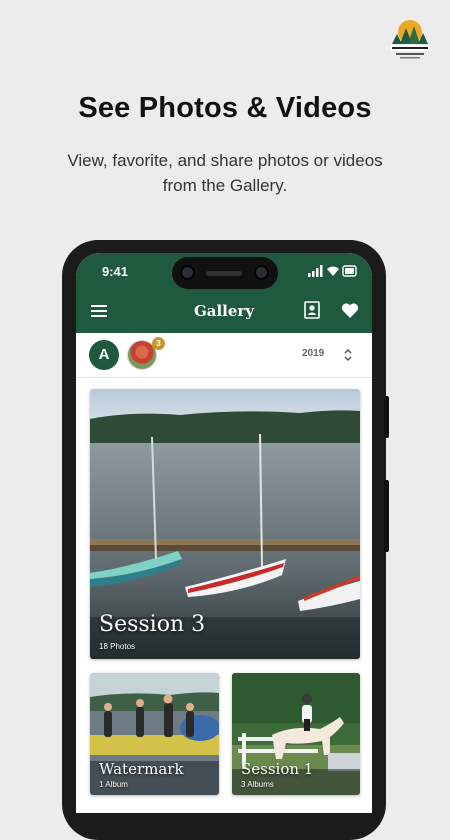 The image size is (450, 840). I want to click on album-card-session-1: Session 1 3 Albums, so click(296, 734).